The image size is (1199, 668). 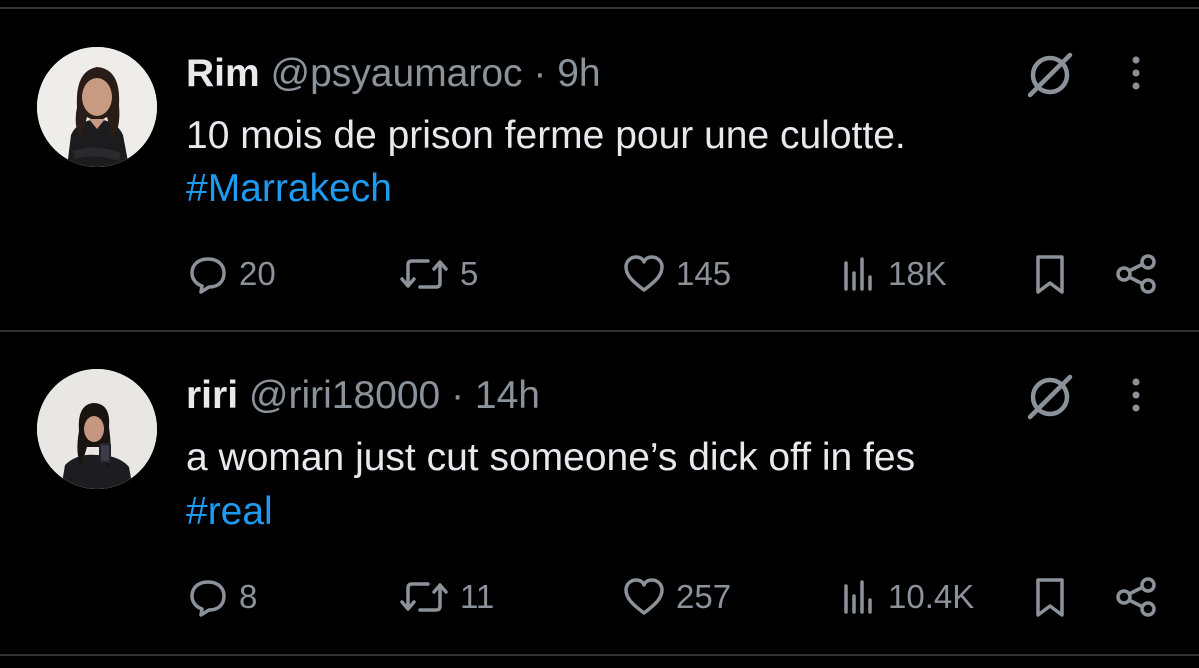 I want to click on reply-count: 20, so click(x=257, y=273).